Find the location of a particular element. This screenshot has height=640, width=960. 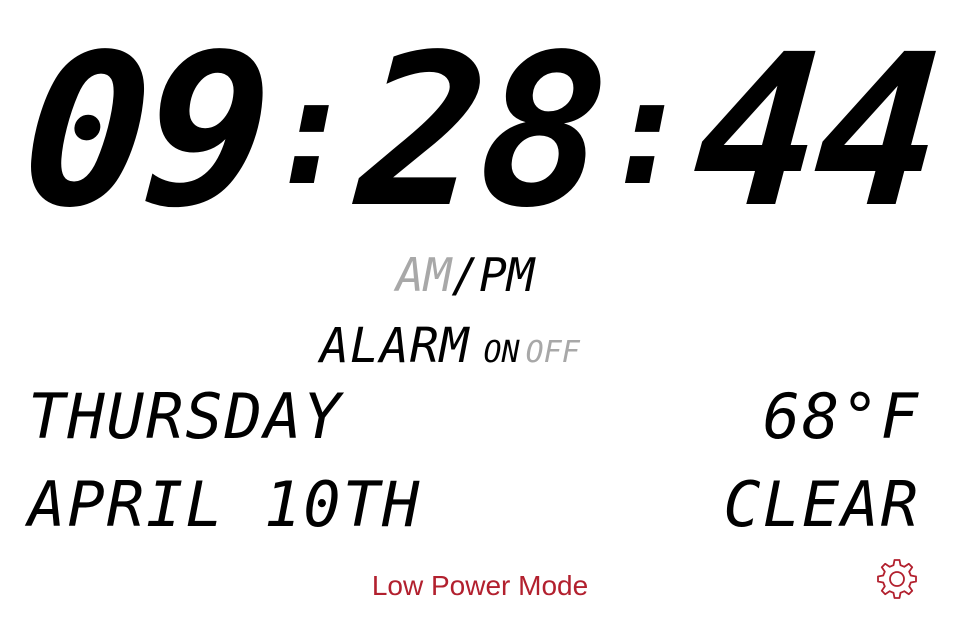

minutes-digits: 28 is located at coordinates (480, 131).